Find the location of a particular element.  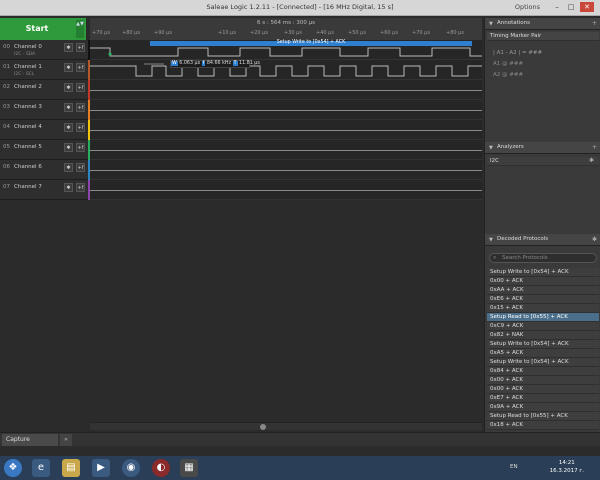

calculator-icon: ▦ is located at coordinates (189, 468).